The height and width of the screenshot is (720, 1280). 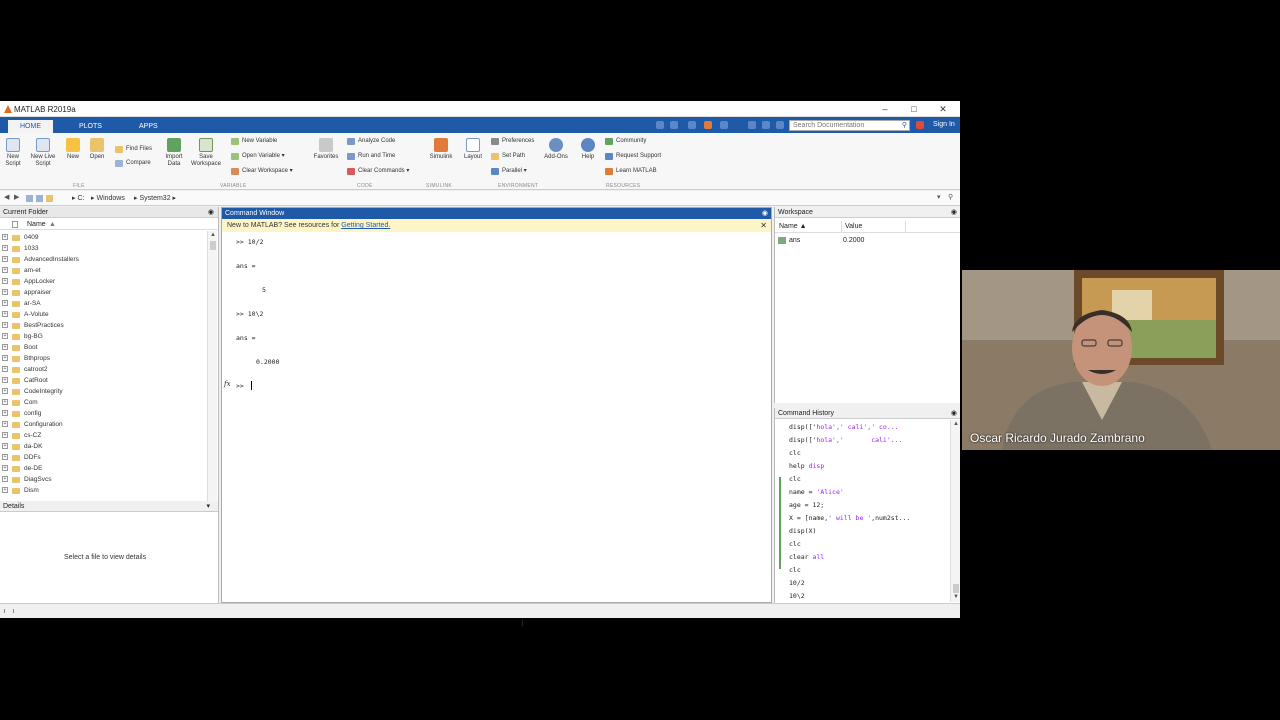 I want to click on undo-icon, so click(x=752, y=125).